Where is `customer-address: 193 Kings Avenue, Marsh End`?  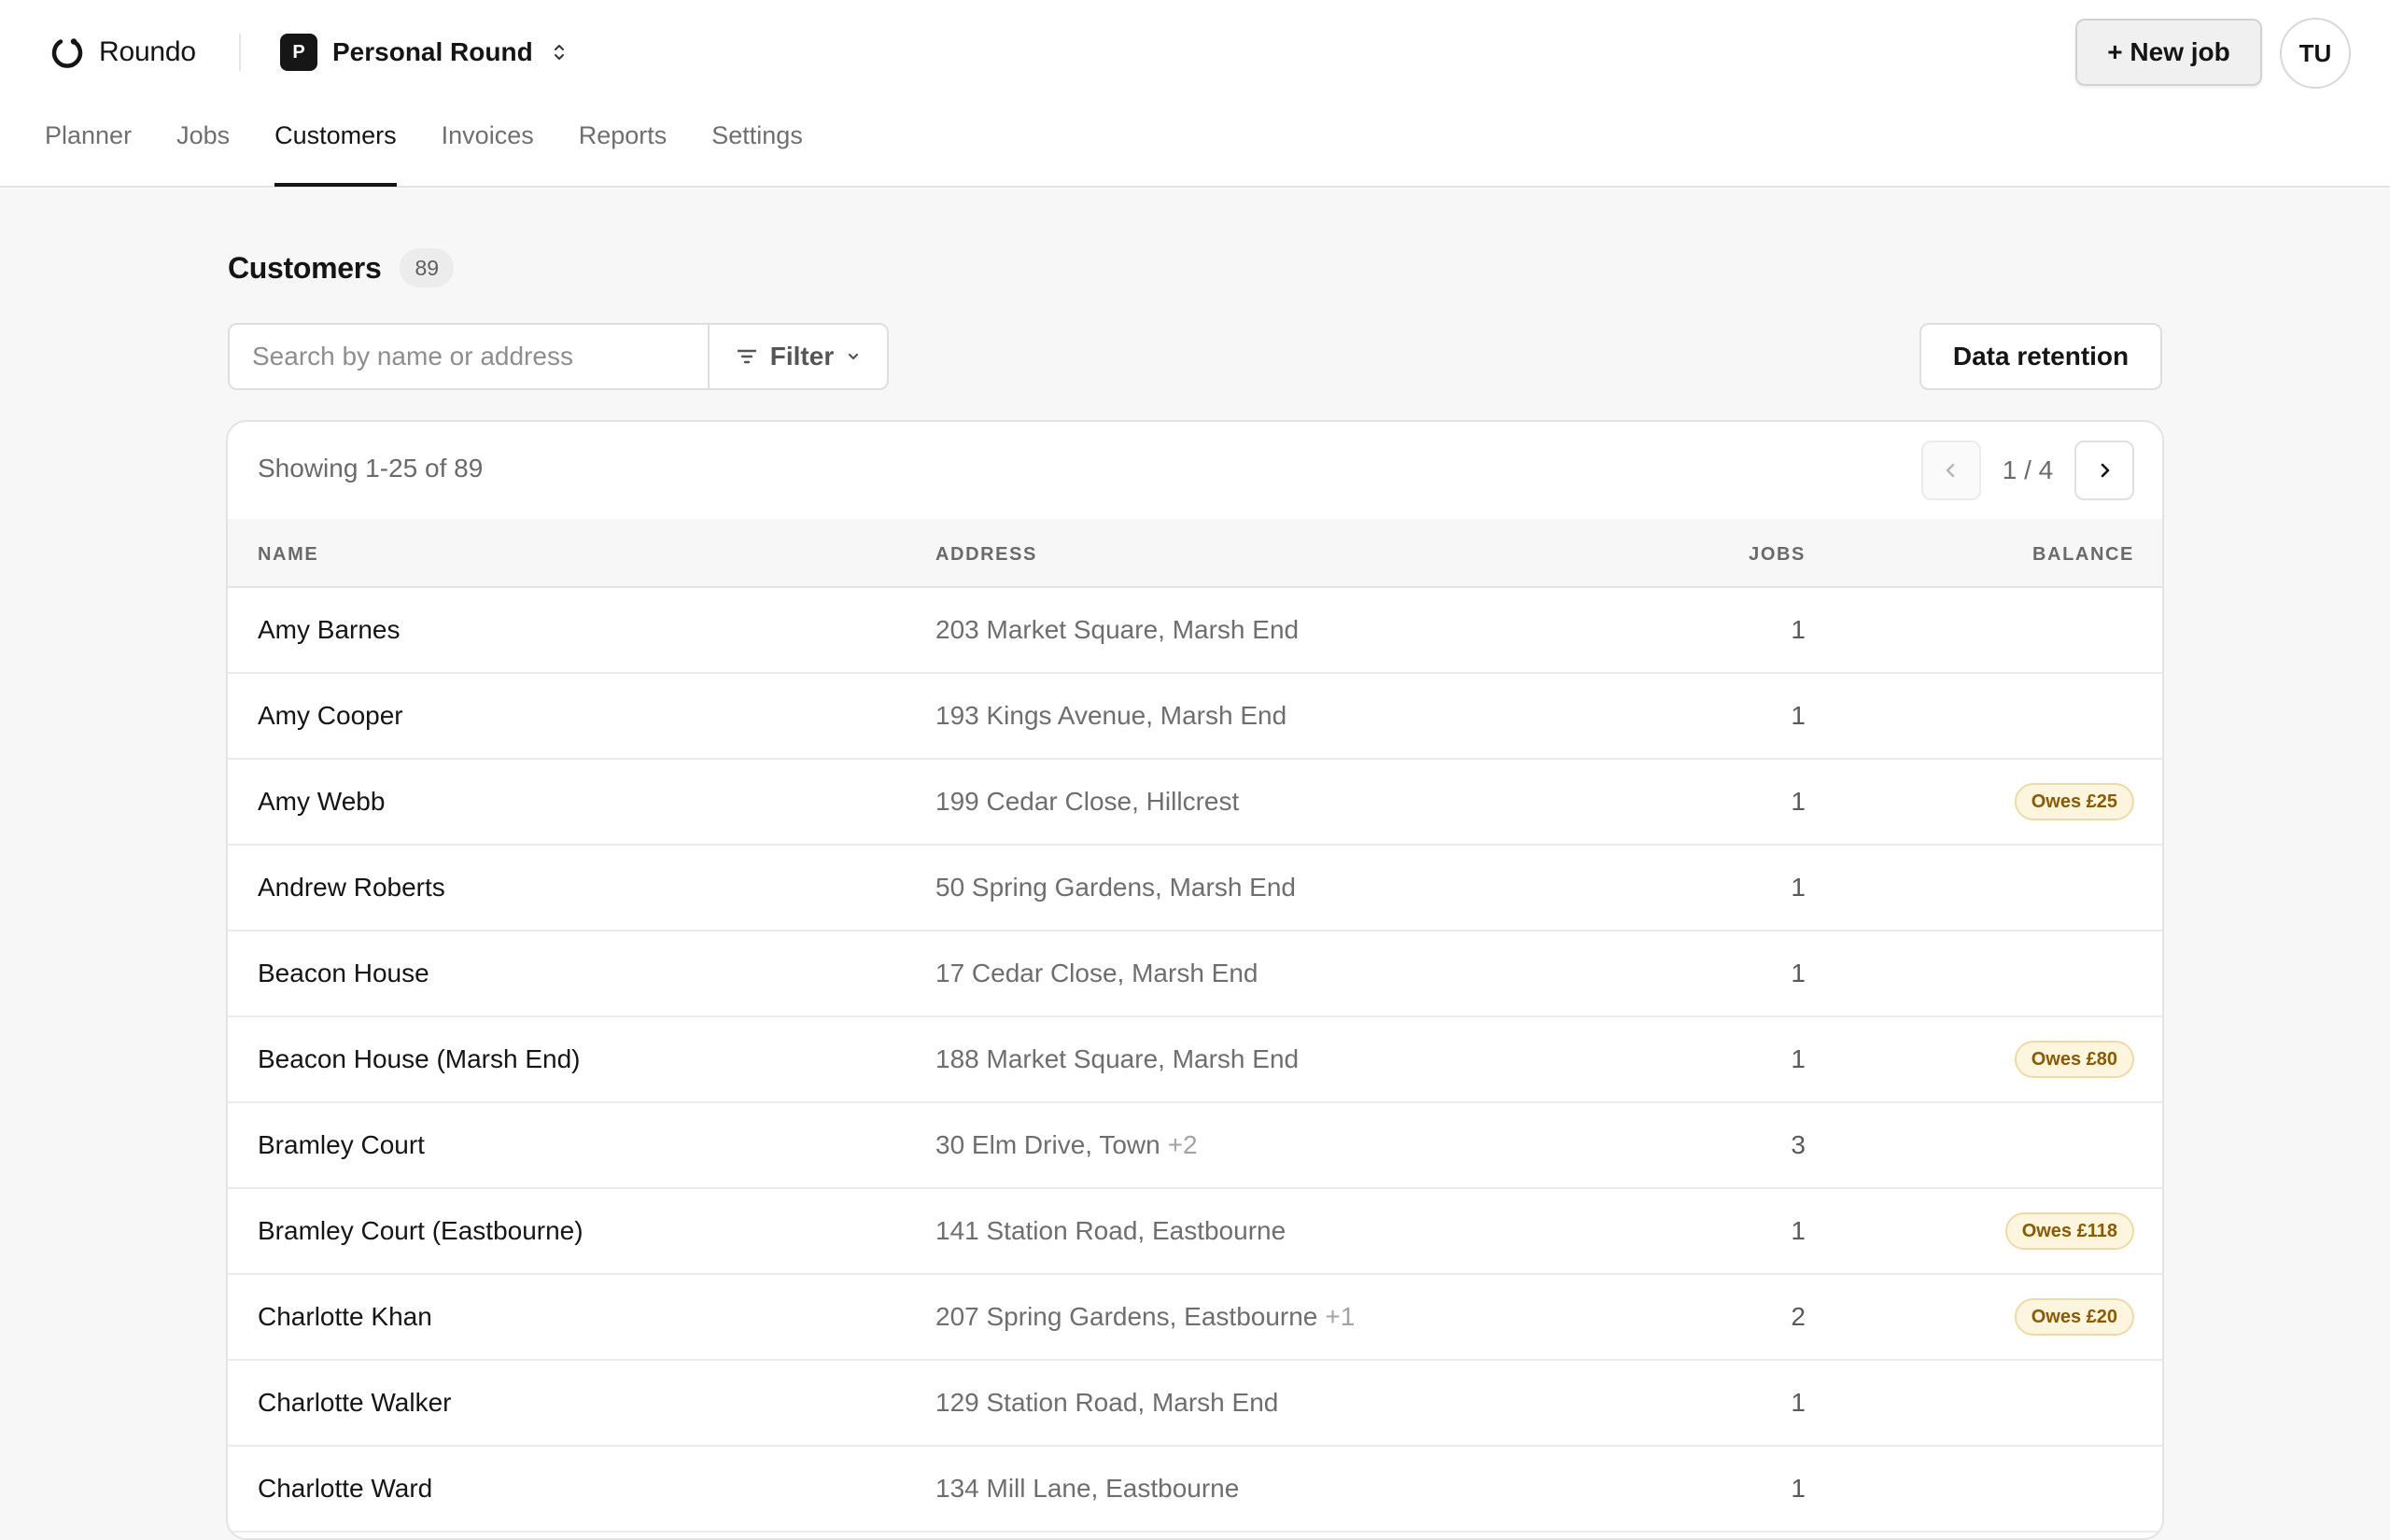
customer-address: 193 Kings Avenue, Marsh End is located at coordinates (1110, 716).